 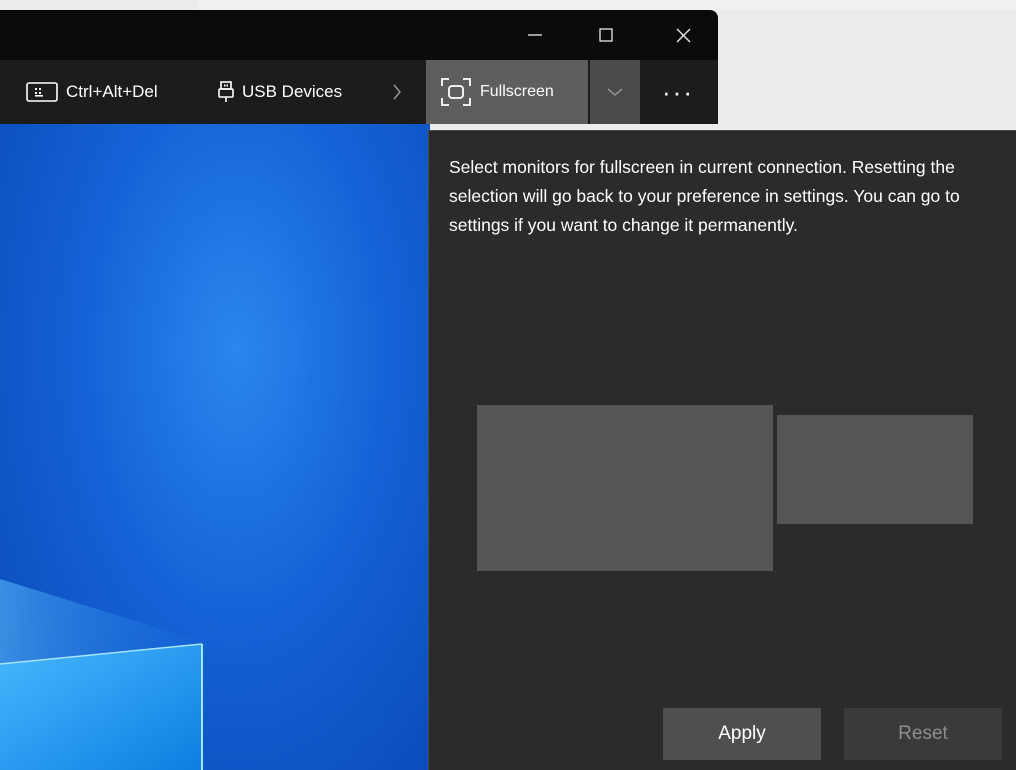 I want to click on chevron-right-icon, so click(x=397, y=92).